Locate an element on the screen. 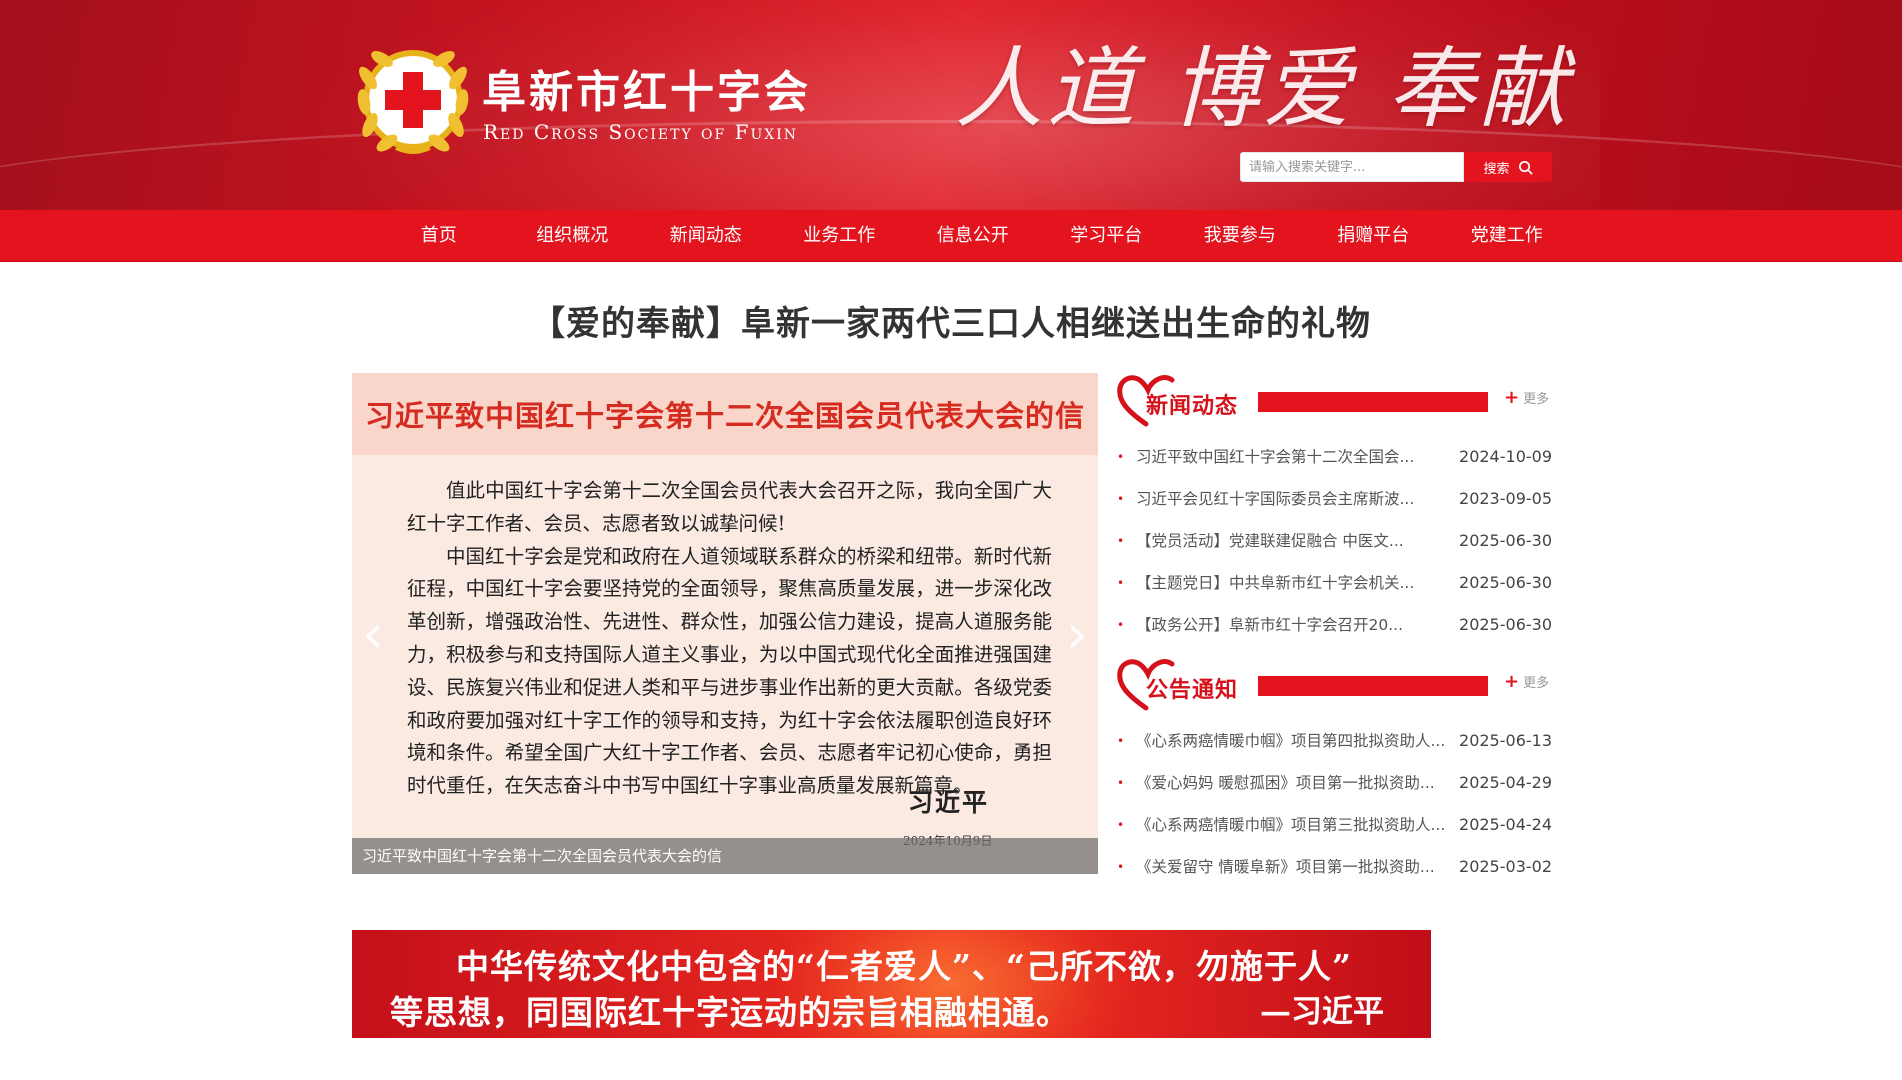 The image size is (1902, 1080). org-name-en: Red Cross Society of Fuxin is located at coordinates (640, 132).